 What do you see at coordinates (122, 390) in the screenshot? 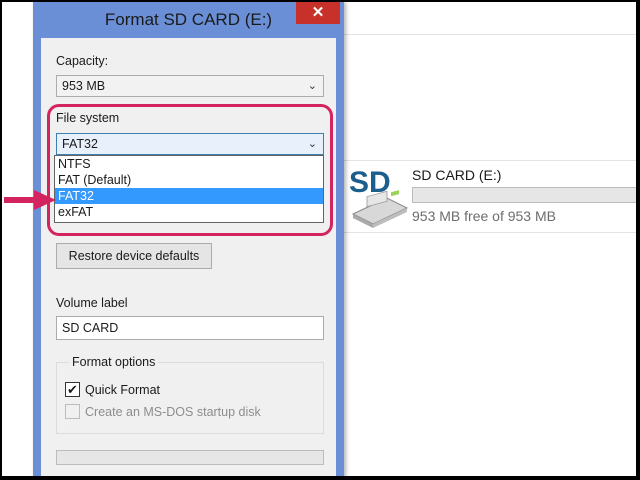
I see `quick-format-label: Quick Format` at bounding box center [122, 390].